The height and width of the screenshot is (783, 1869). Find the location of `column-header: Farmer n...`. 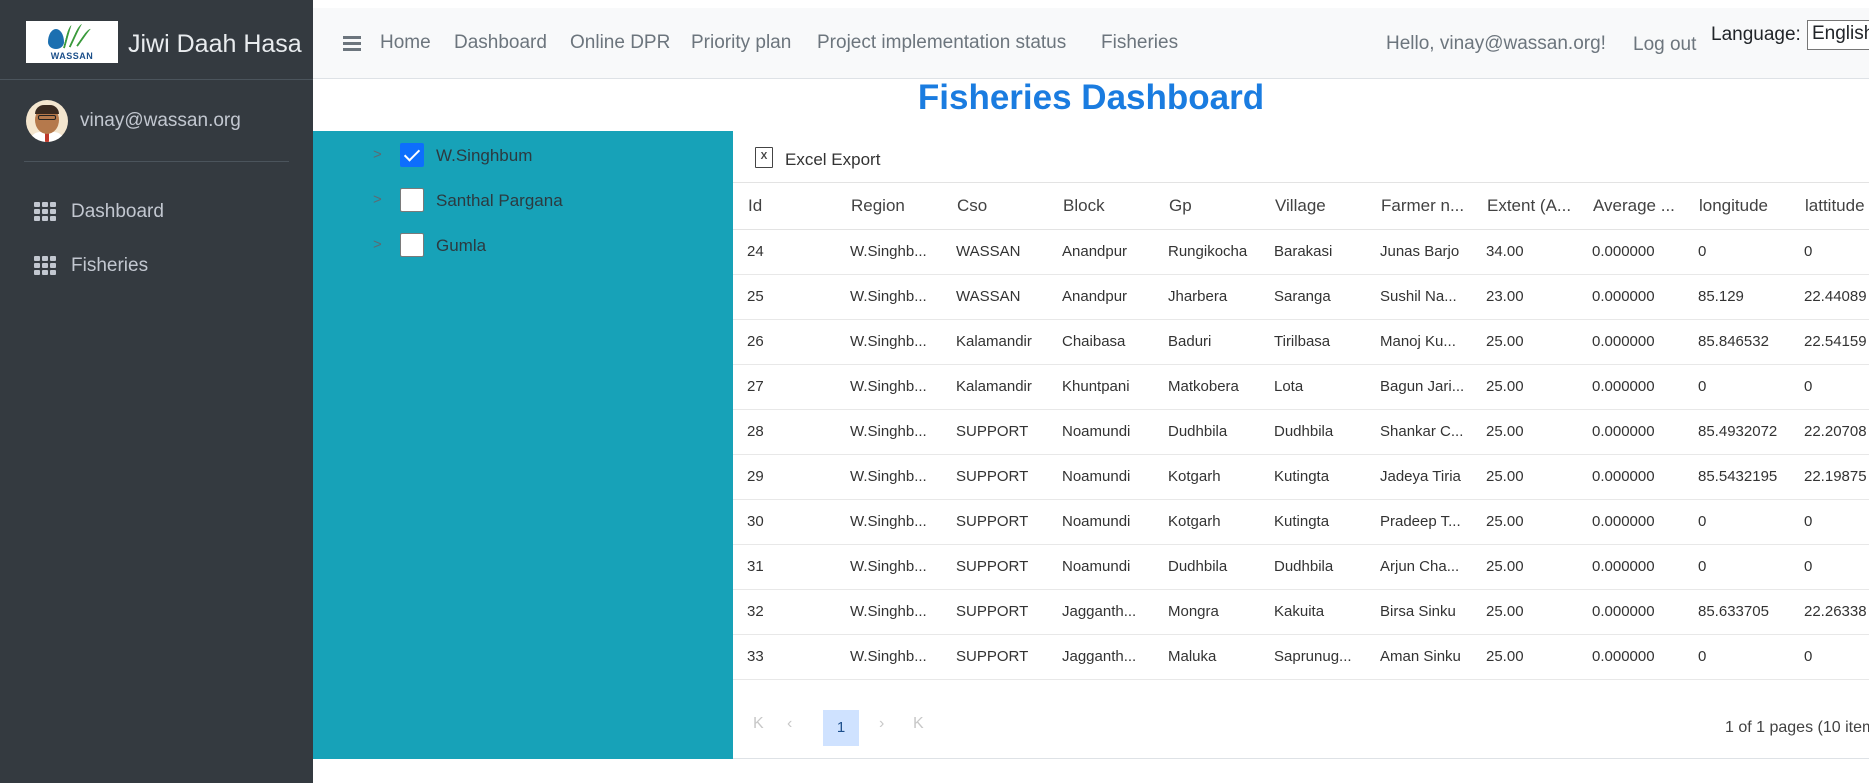

column-header: Farmer n... is located at coordinates (1419, 206).